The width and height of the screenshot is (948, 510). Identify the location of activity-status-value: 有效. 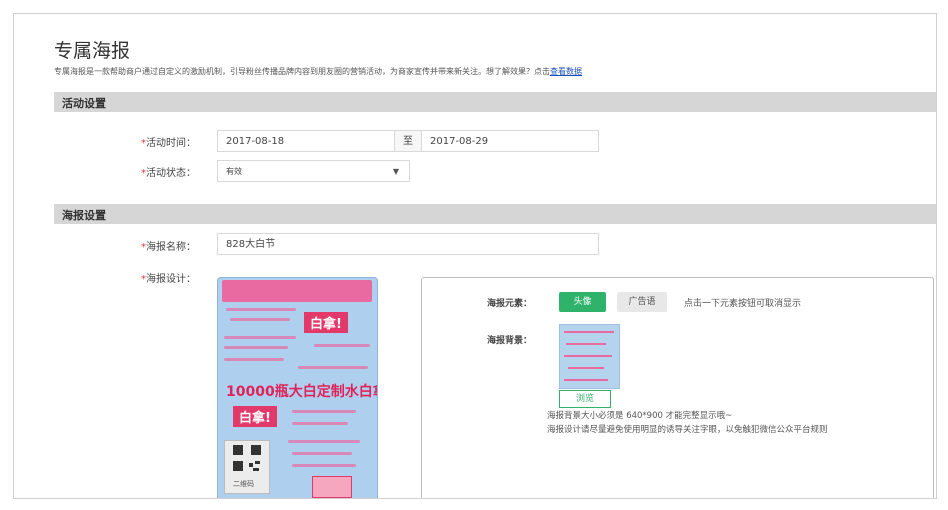
(234, 171).